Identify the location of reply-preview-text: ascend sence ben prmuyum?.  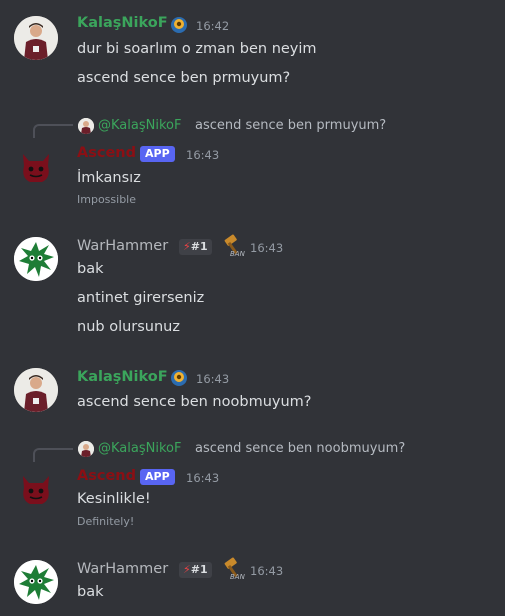
(290, 125).